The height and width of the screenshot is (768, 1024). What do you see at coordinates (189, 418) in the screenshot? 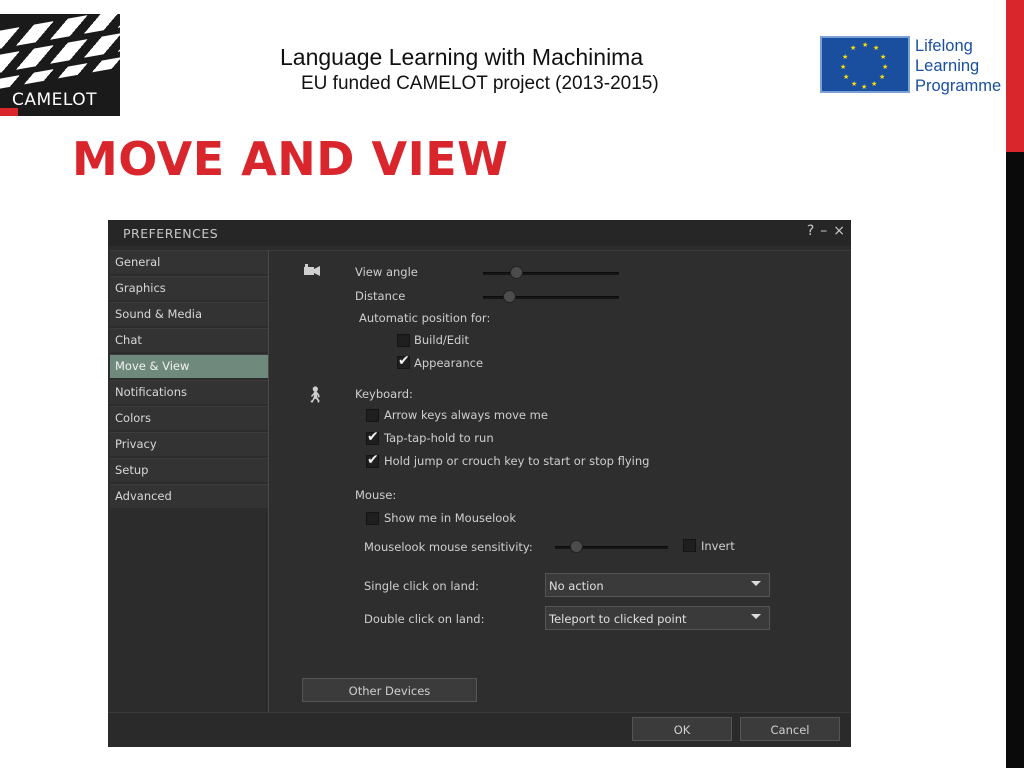
I see `sidebar-item-colors: Colors` at bounding box center [189, 418].